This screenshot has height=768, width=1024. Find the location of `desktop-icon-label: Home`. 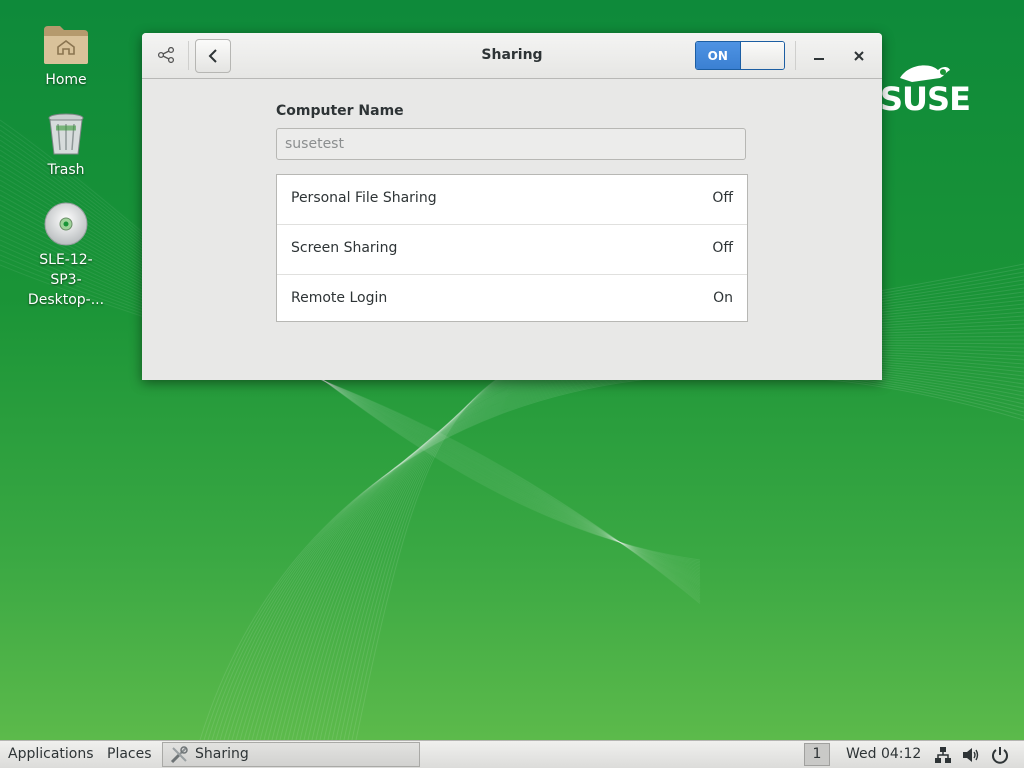

desktop-icon-label: Home is located at coordinates (66, 80).